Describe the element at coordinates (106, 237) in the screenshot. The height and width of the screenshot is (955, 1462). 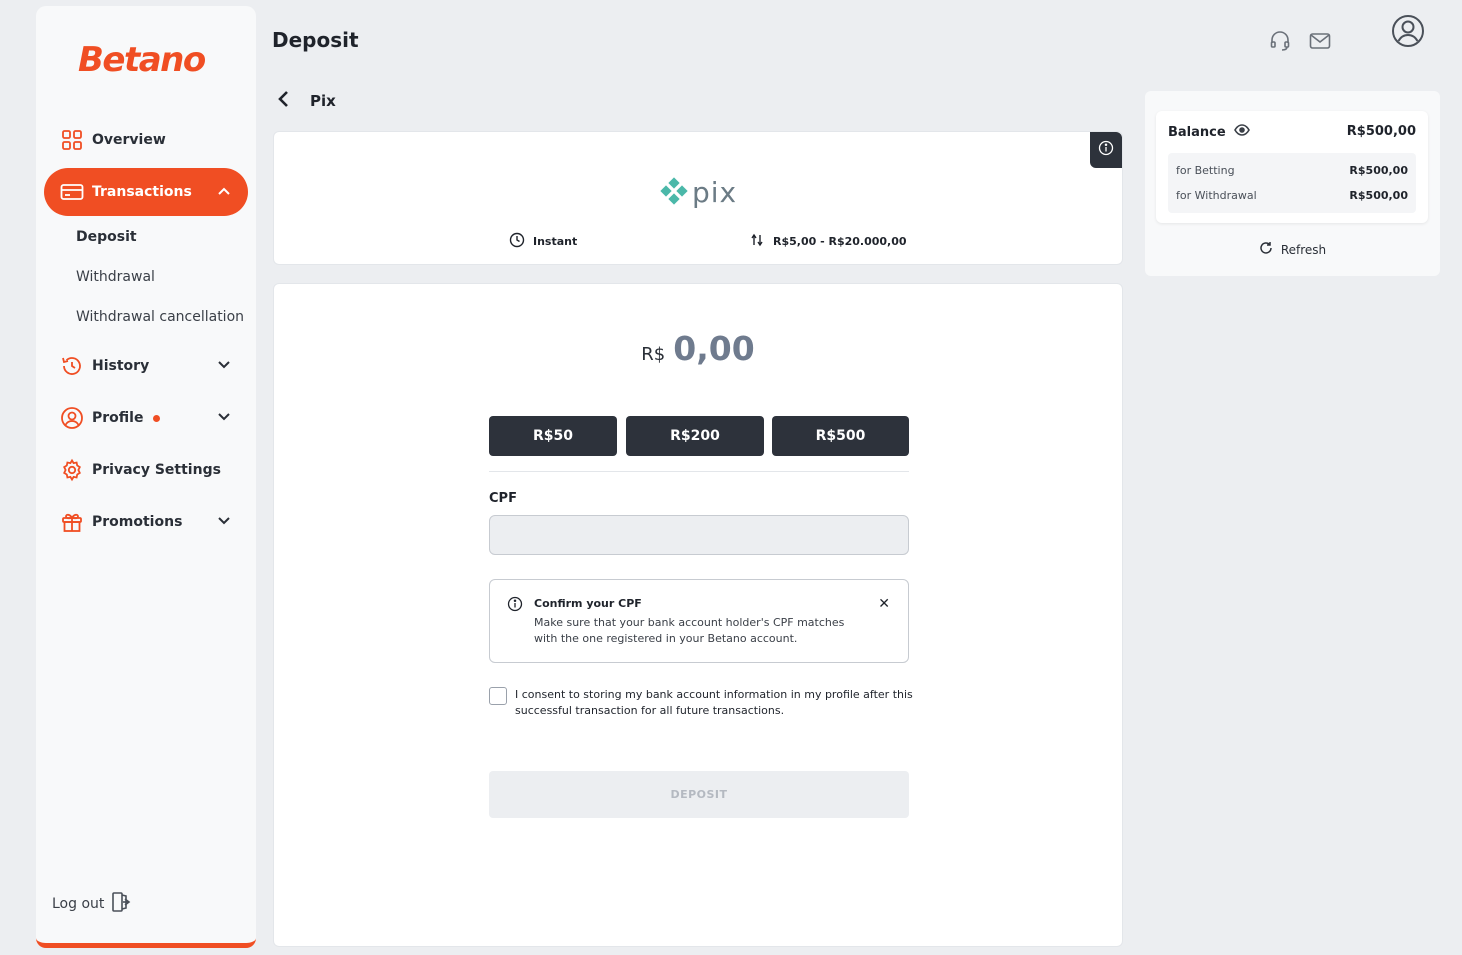
I see `sidebar-subitem-deposit: Deposit` at that location.